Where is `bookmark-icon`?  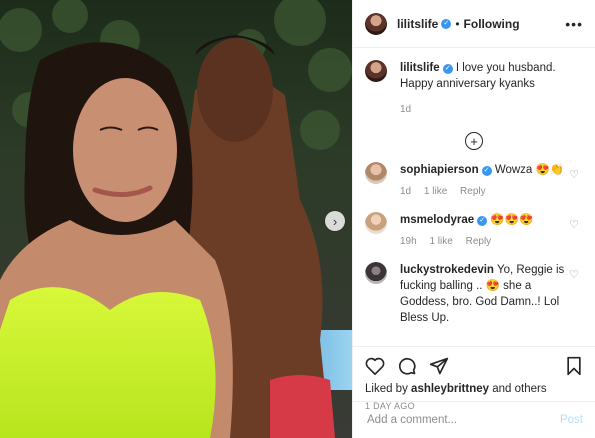 bookmark-icon is located at coordinates (574, 366).